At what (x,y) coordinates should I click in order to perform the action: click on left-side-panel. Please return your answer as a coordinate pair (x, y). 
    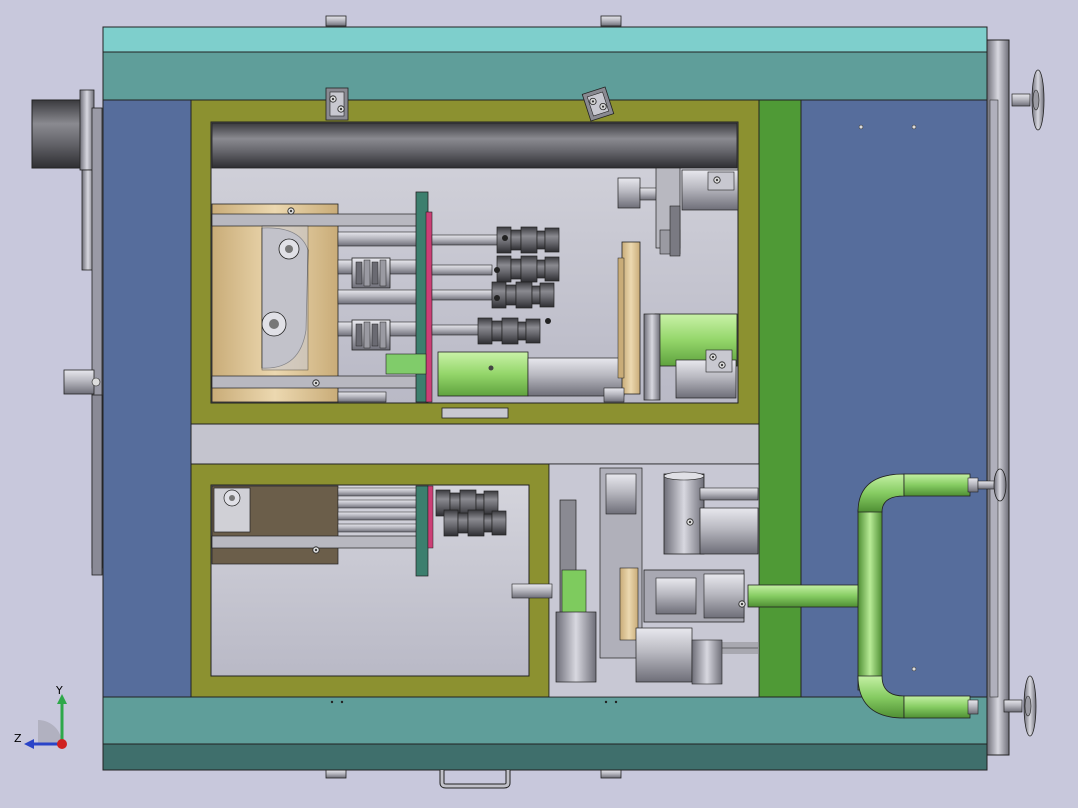
    Looking at the image, I should click on (147, 398).